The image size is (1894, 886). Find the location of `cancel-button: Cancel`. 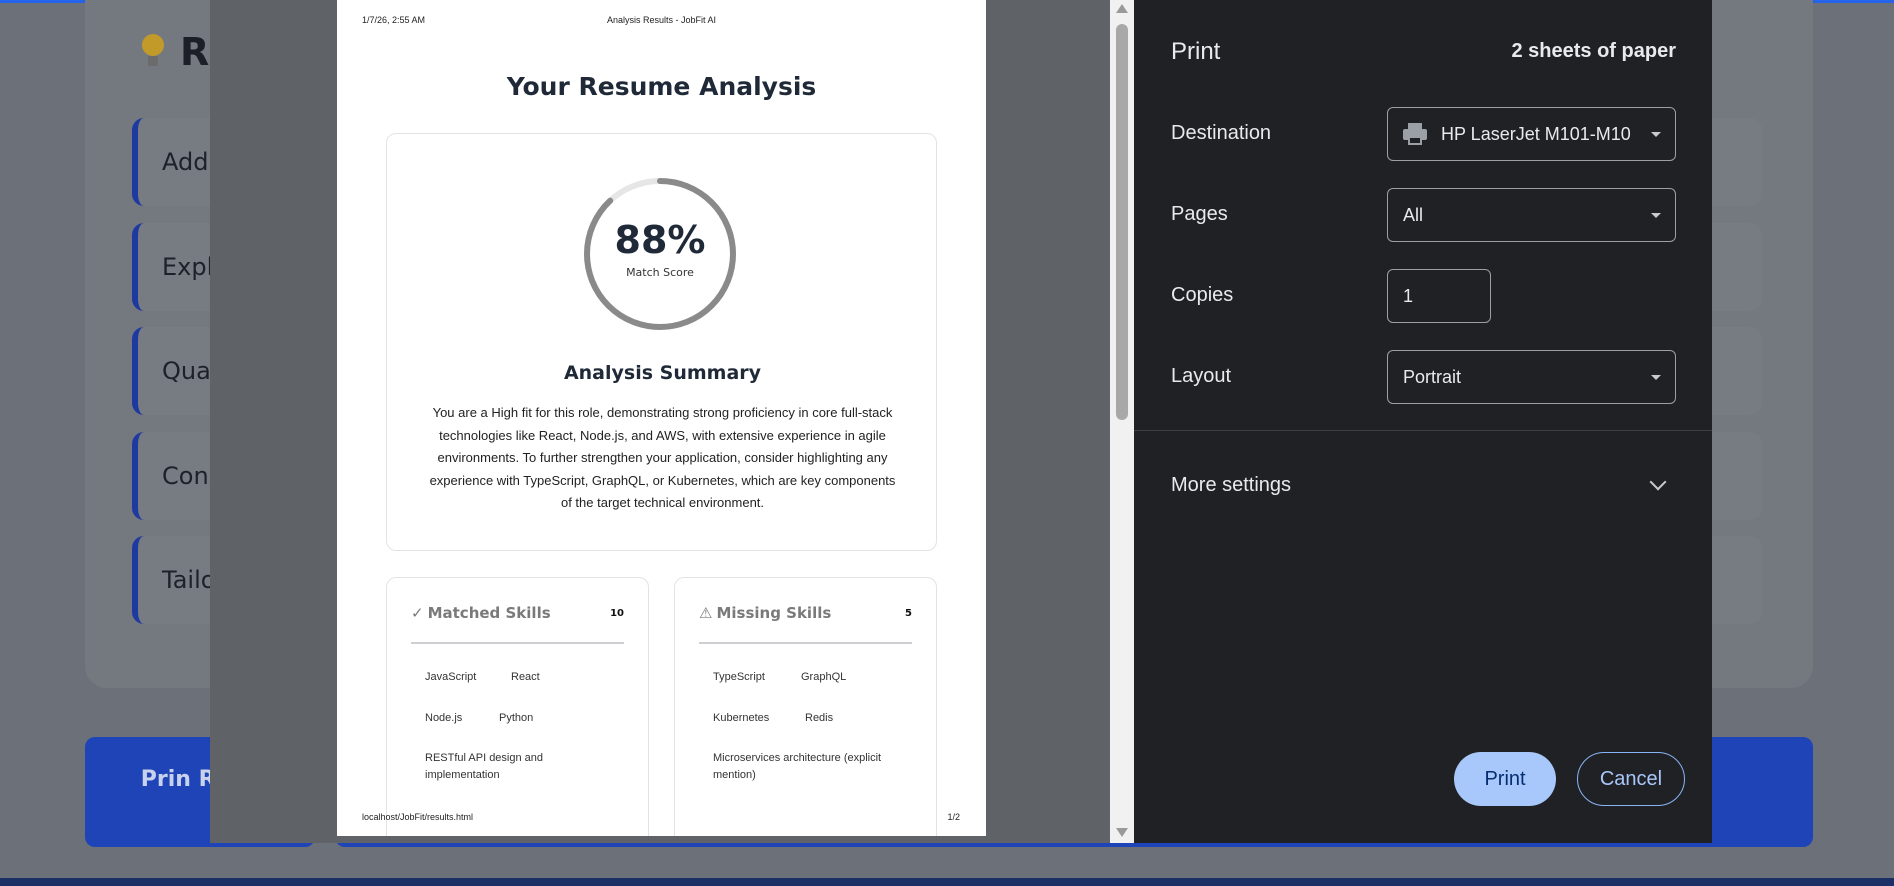

cancel-button: Cancel is located at coordinates (1631, 779).